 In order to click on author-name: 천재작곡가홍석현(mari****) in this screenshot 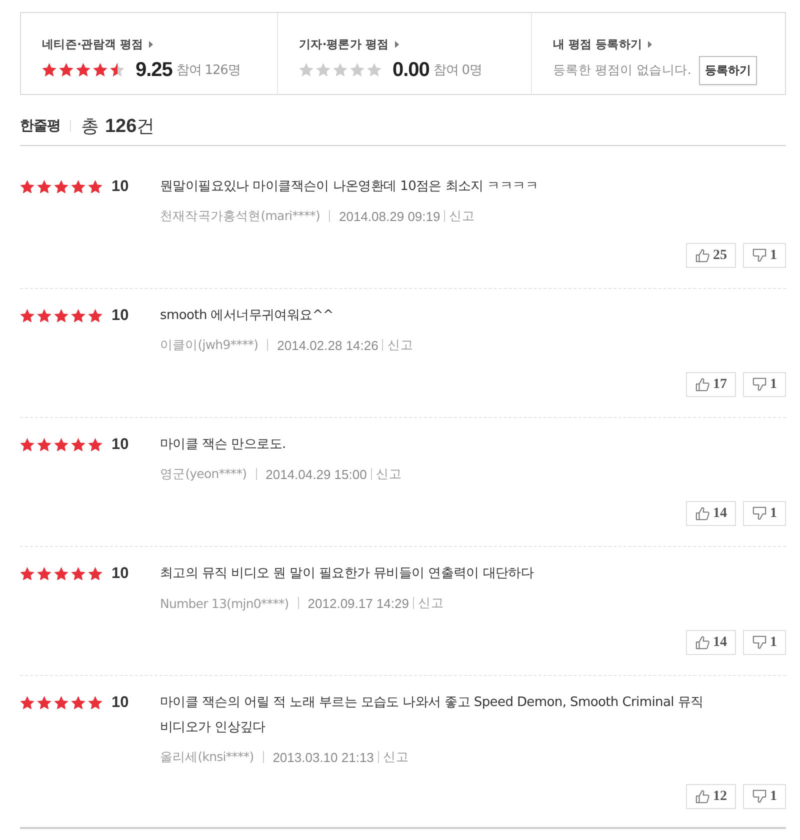, I will do `click(240, 216)`.